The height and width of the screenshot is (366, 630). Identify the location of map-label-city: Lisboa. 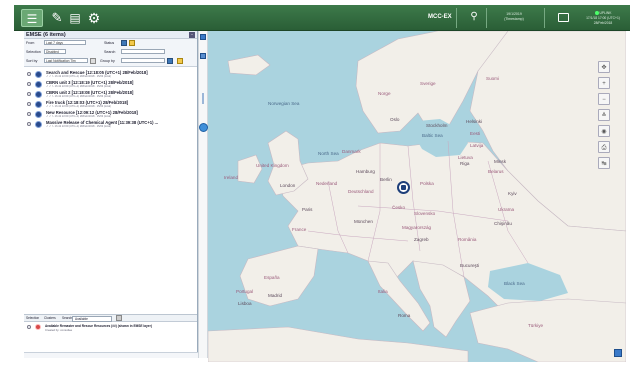
(245, 303).